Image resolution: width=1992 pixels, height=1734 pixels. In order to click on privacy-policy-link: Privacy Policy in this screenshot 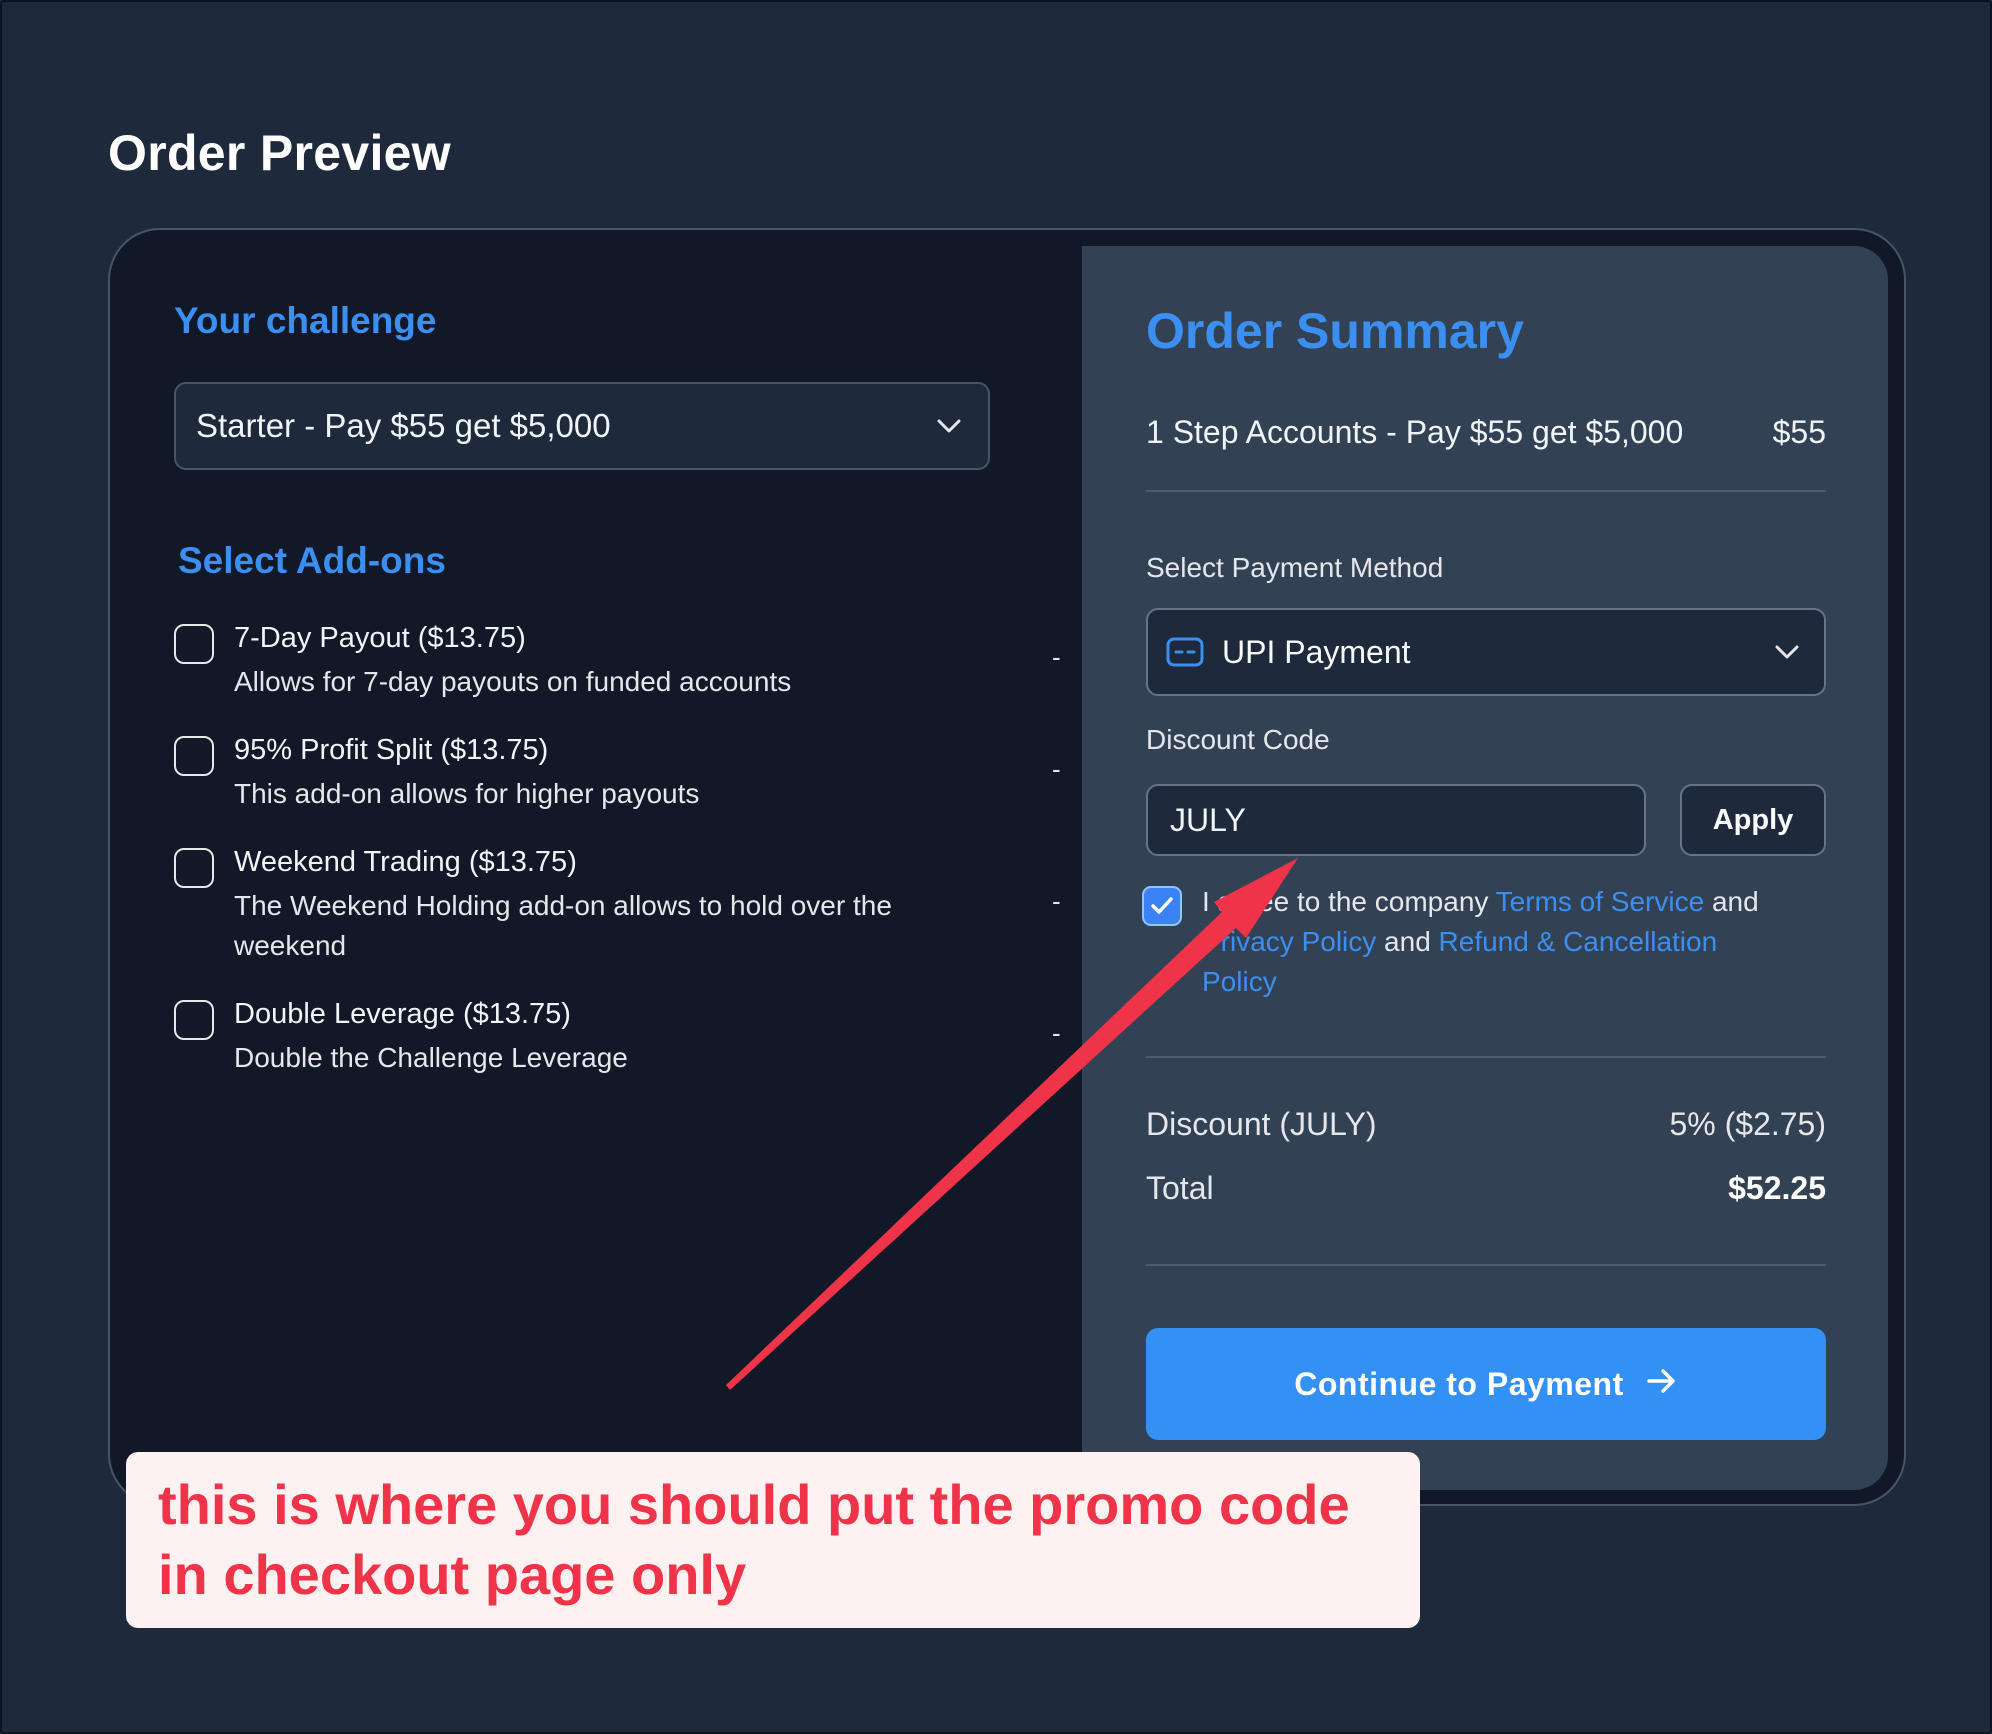, I will do `click(1289, 941)`.